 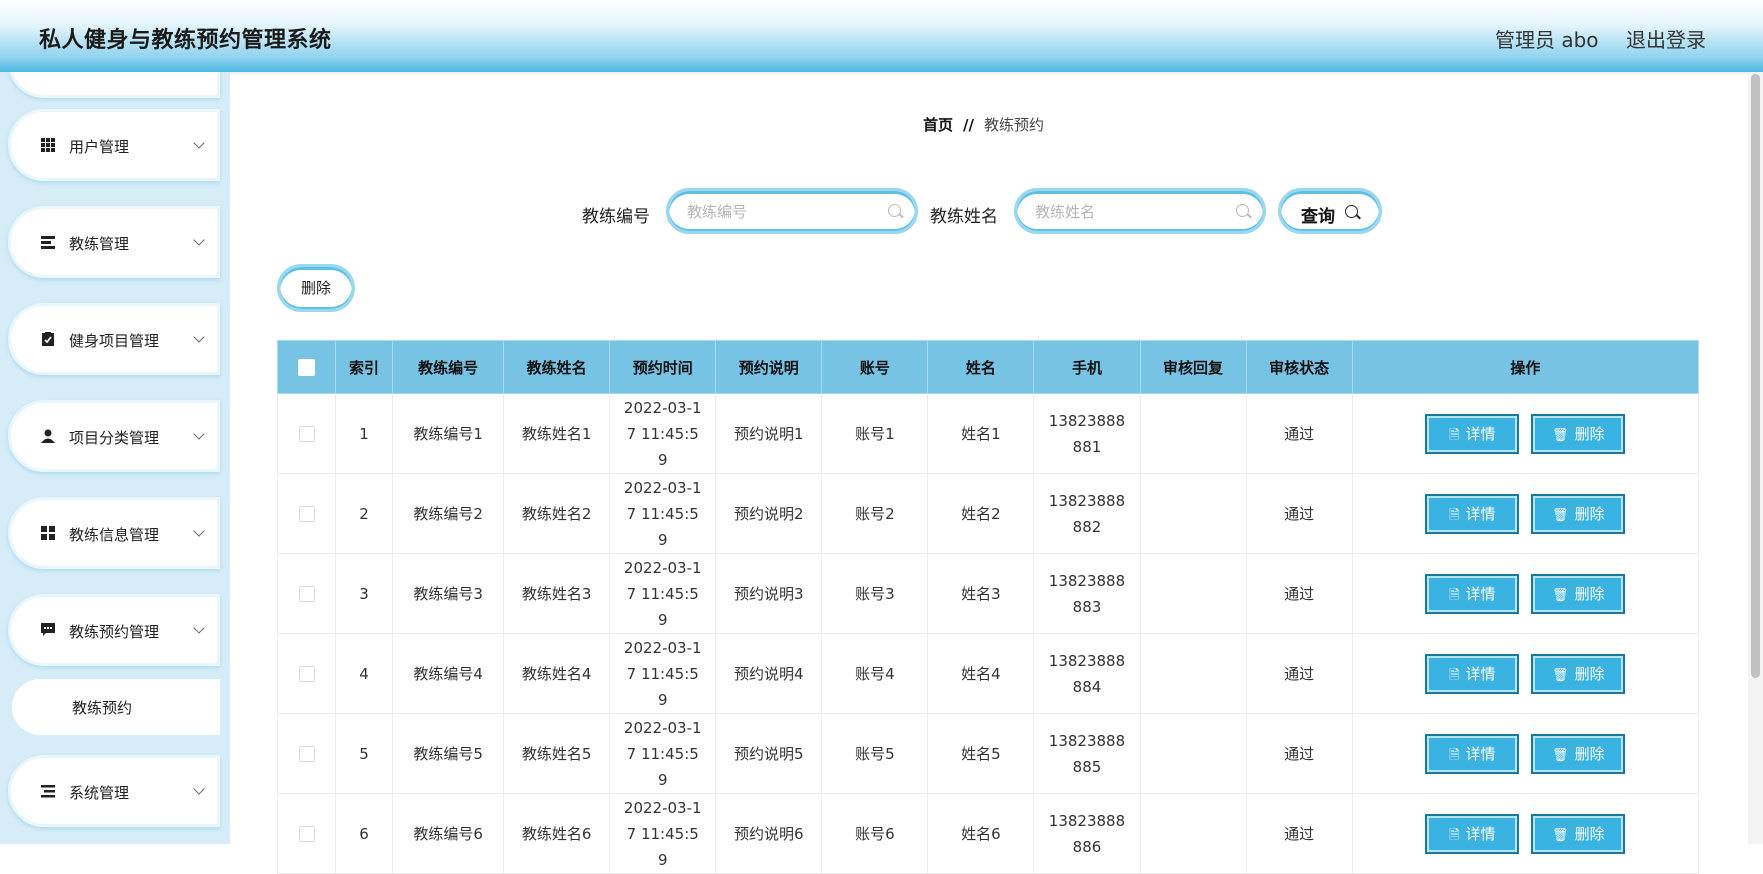 I want to click on select-all-checkbox, so click(x=307, y=367).